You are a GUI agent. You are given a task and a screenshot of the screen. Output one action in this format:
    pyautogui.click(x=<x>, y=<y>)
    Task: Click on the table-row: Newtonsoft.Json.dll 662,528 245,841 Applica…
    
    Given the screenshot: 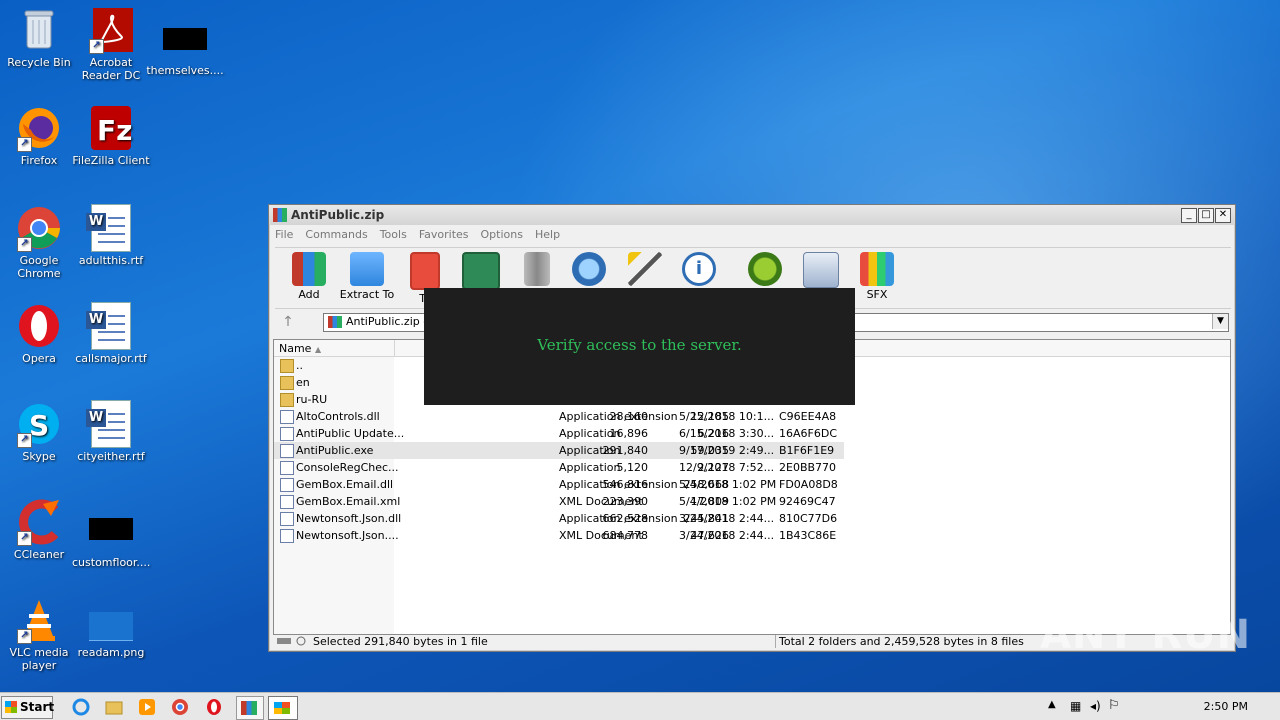 What is the action you would take?
    pyautogui.click(x=559, y=518)
    